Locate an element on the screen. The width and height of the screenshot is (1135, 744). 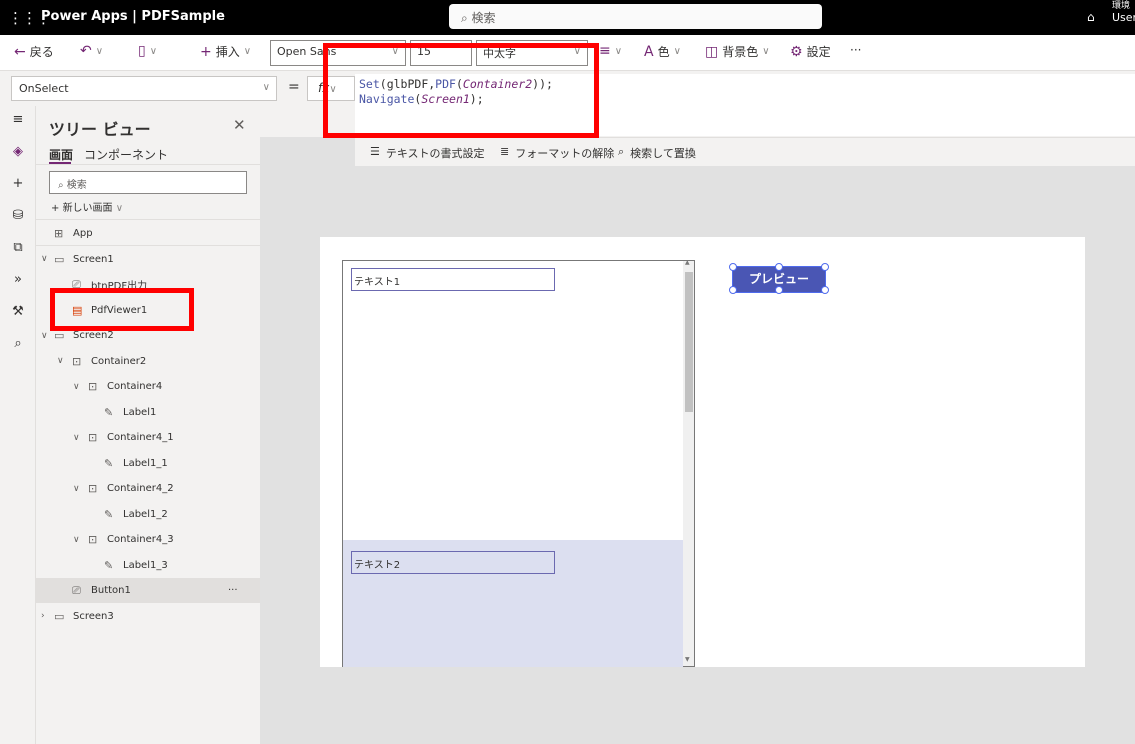
color-button: A 色 ∨ is located at coordinates (662, 51).